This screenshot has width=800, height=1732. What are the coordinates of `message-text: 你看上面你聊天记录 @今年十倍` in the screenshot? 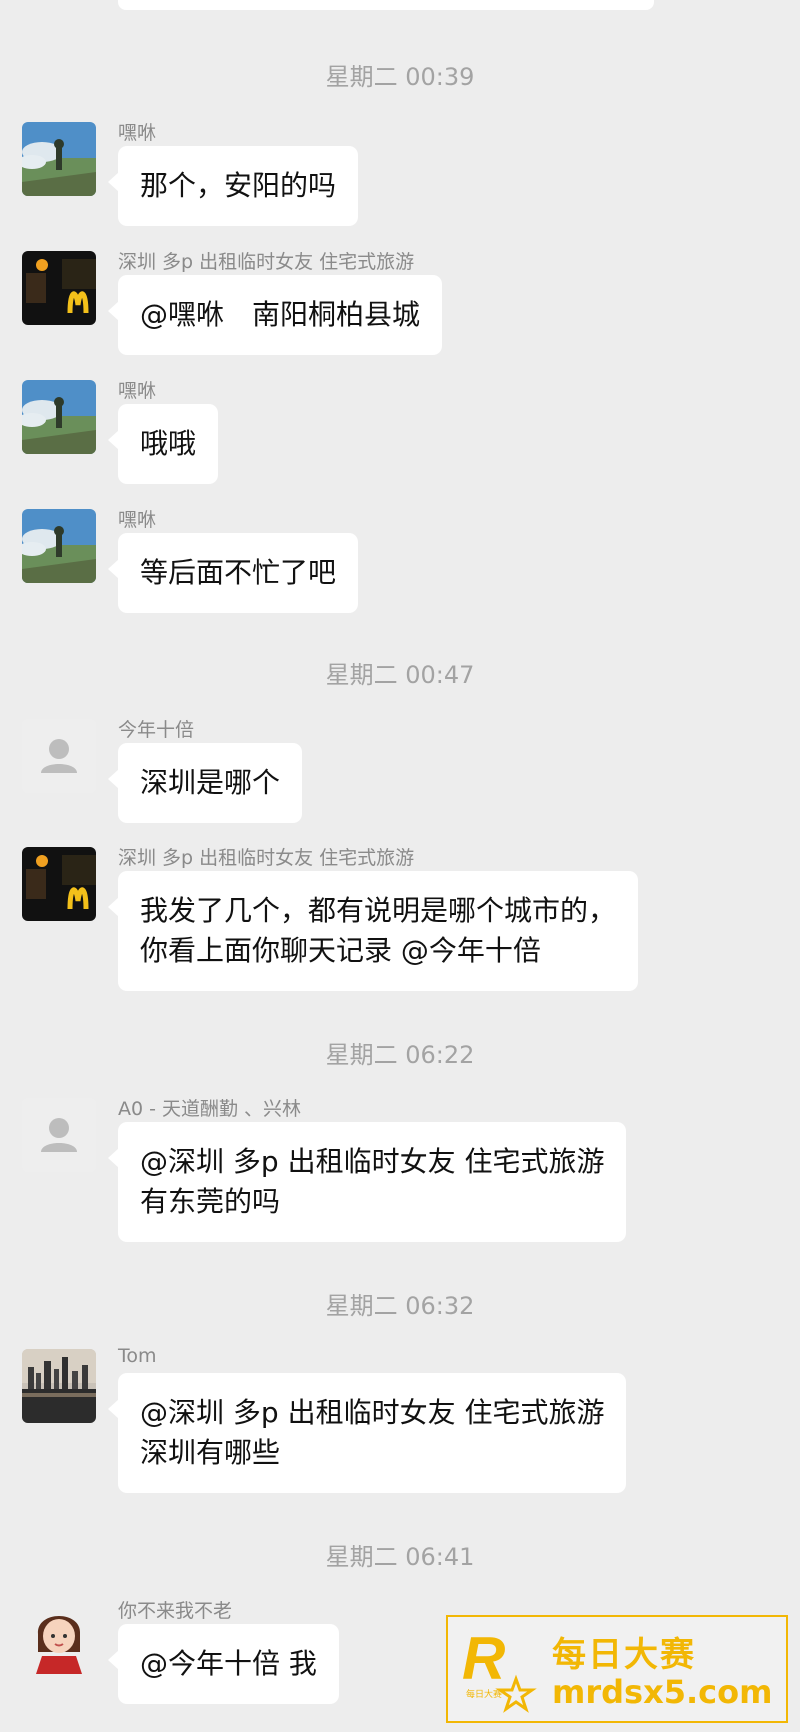 It's located at (340, 950).